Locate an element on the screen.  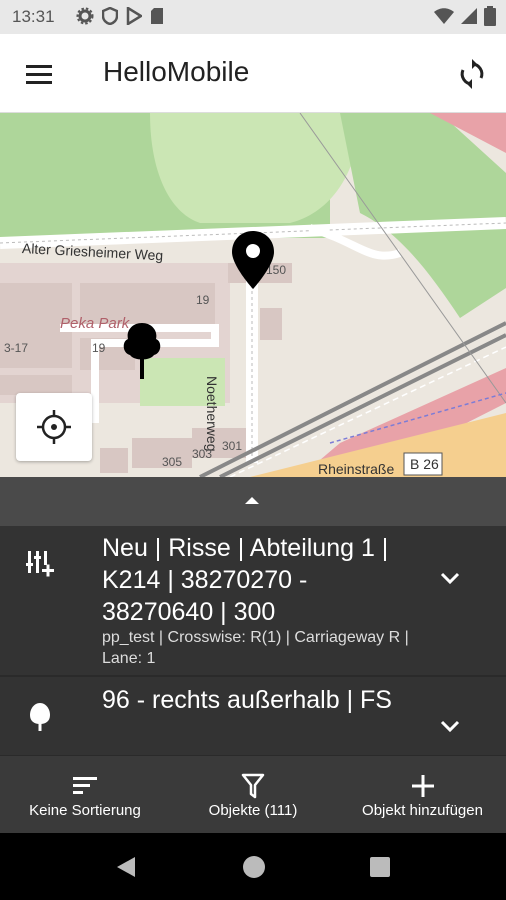
sync-icon is located at coordinates (472, 74).